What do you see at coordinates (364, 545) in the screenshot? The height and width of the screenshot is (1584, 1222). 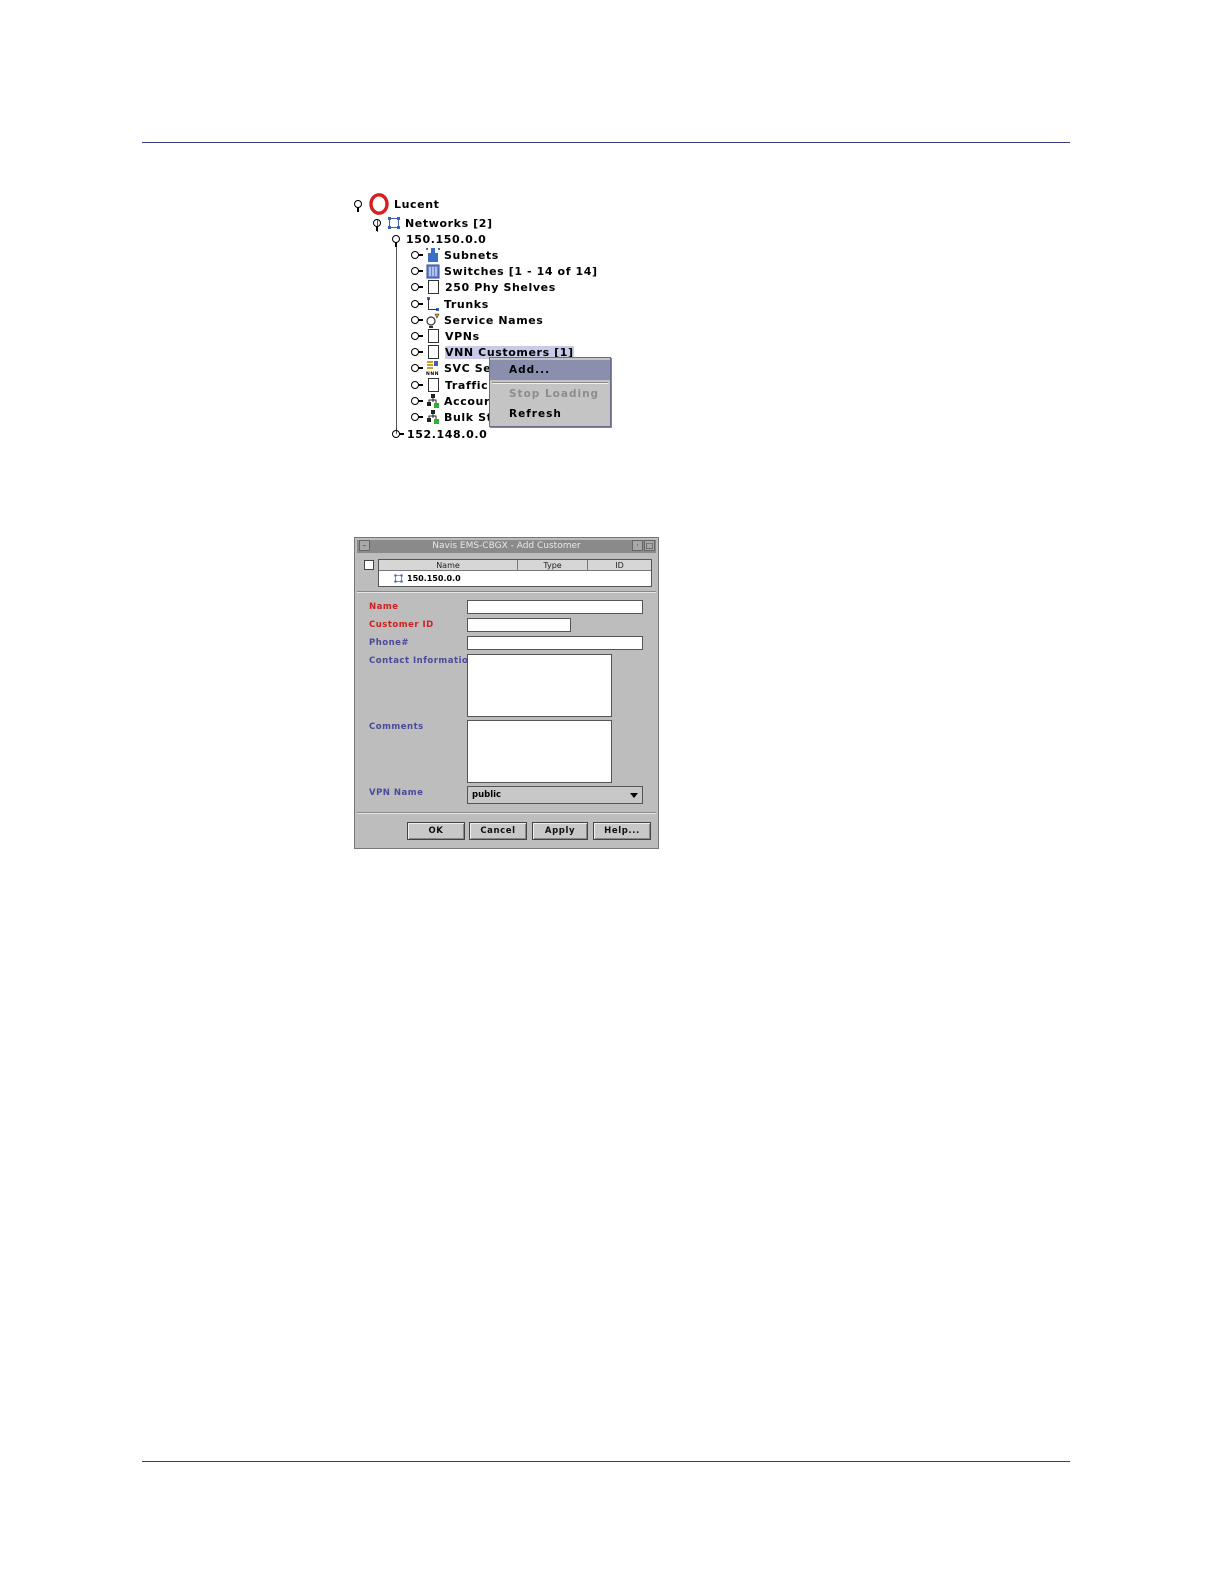 I see `window-menu-icon: –` at bounding box center [364, 545].